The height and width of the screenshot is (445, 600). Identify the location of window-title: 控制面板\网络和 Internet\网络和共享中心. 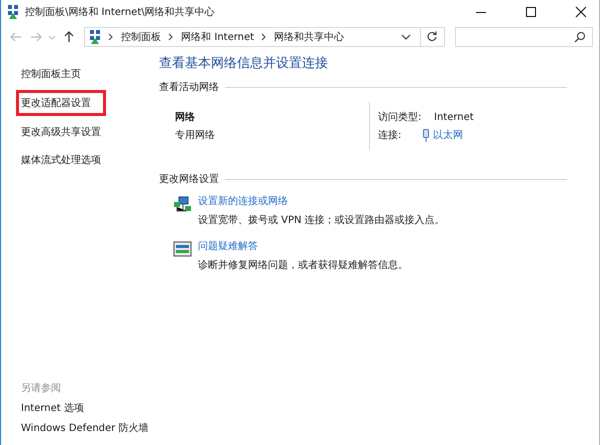
(120, 12).